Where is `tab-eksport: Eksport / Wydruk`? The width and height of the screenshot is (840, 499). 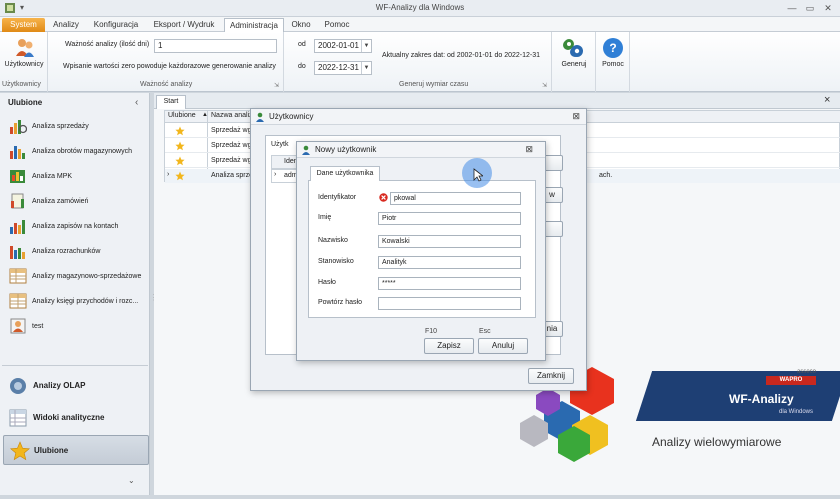 tab-eksport: Eksport / Wydruk is located at coordinates (184, 25).